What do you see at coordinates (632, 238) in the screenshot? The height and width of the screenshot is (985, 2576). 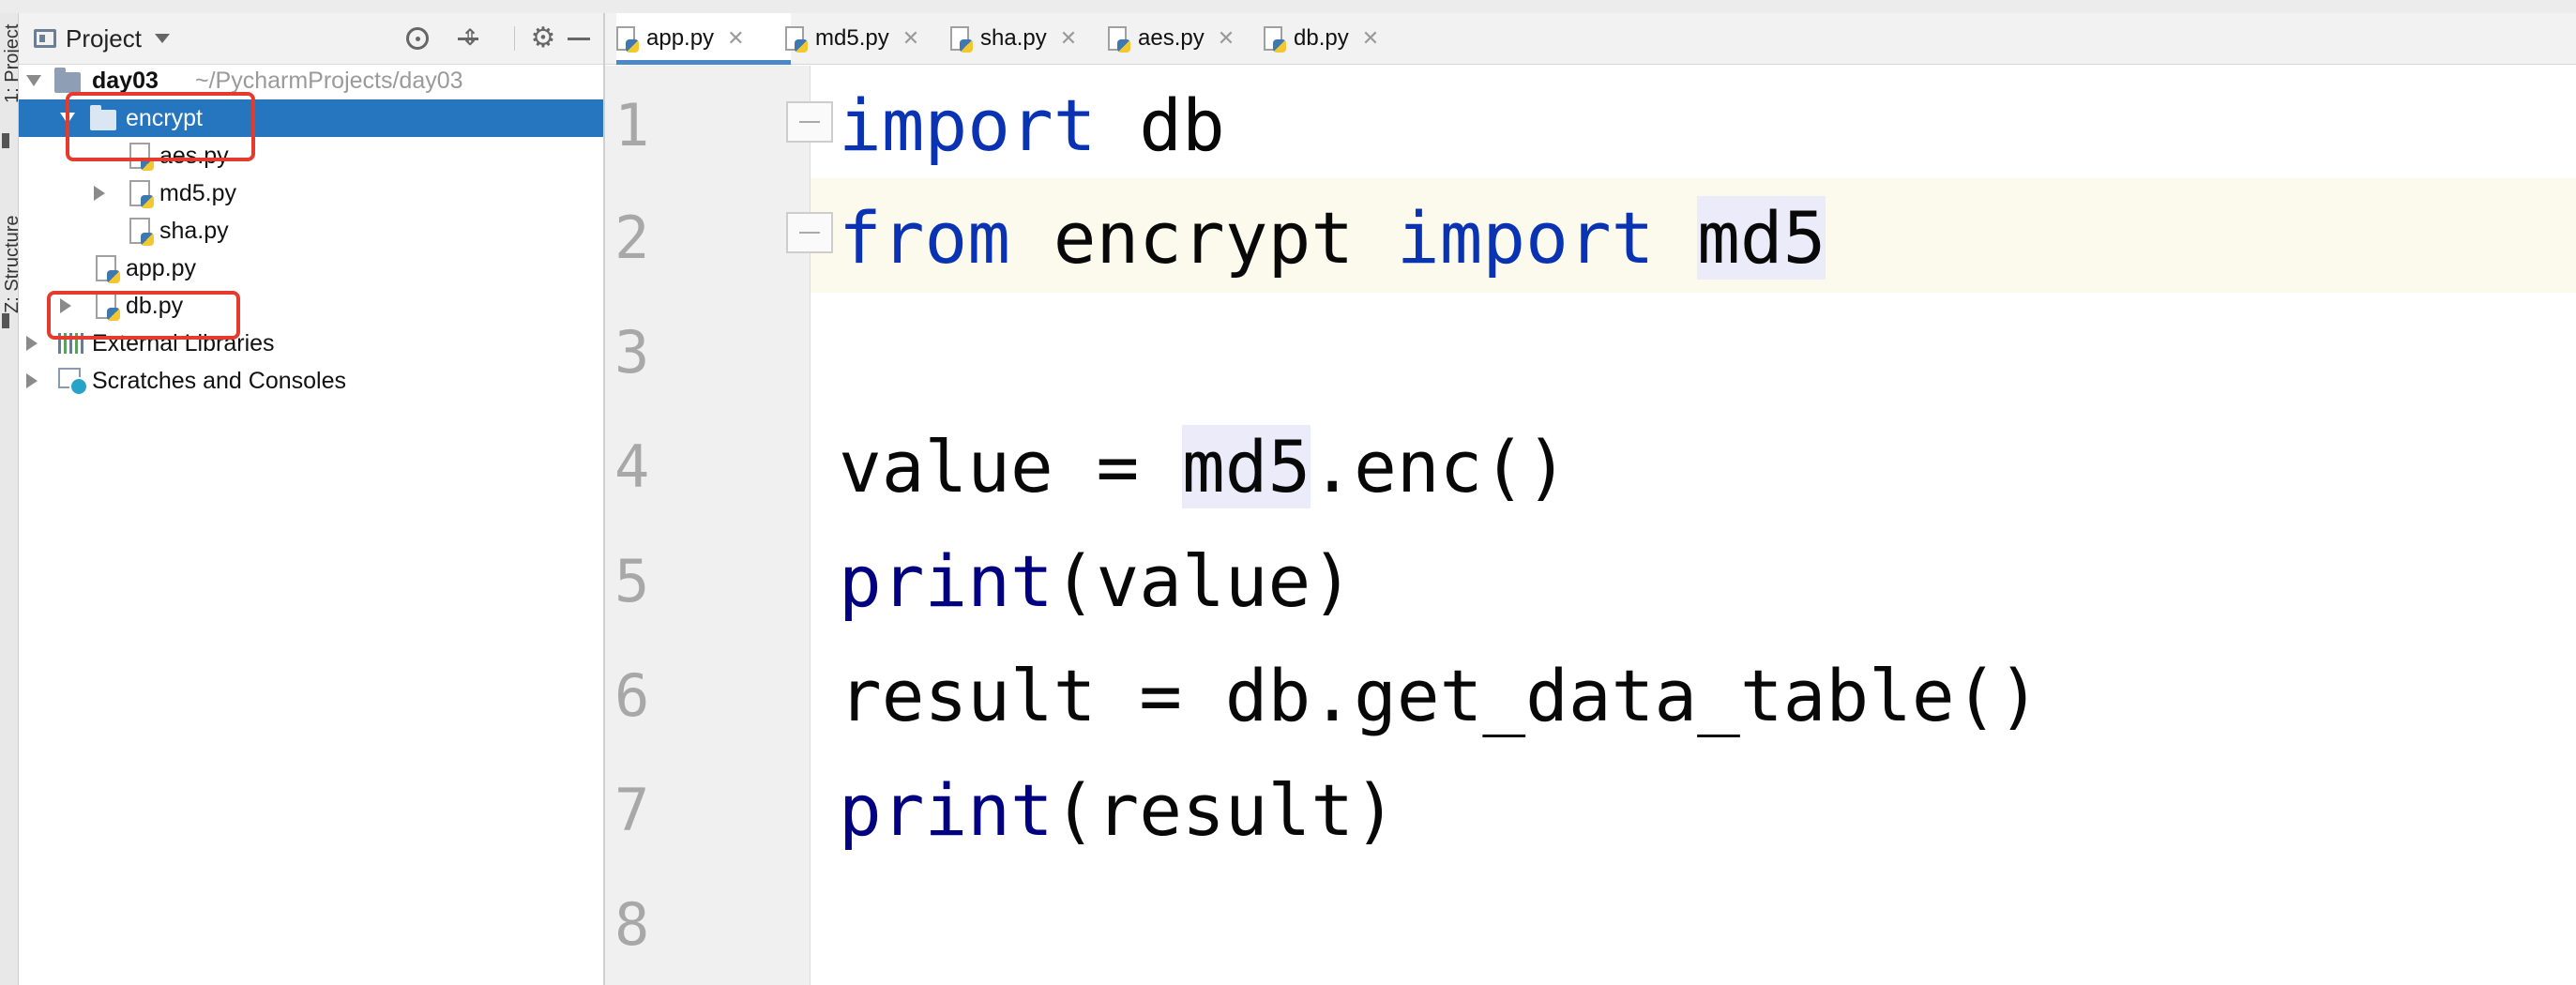 I see `line-number: 2` at bounding box center [632, 238].